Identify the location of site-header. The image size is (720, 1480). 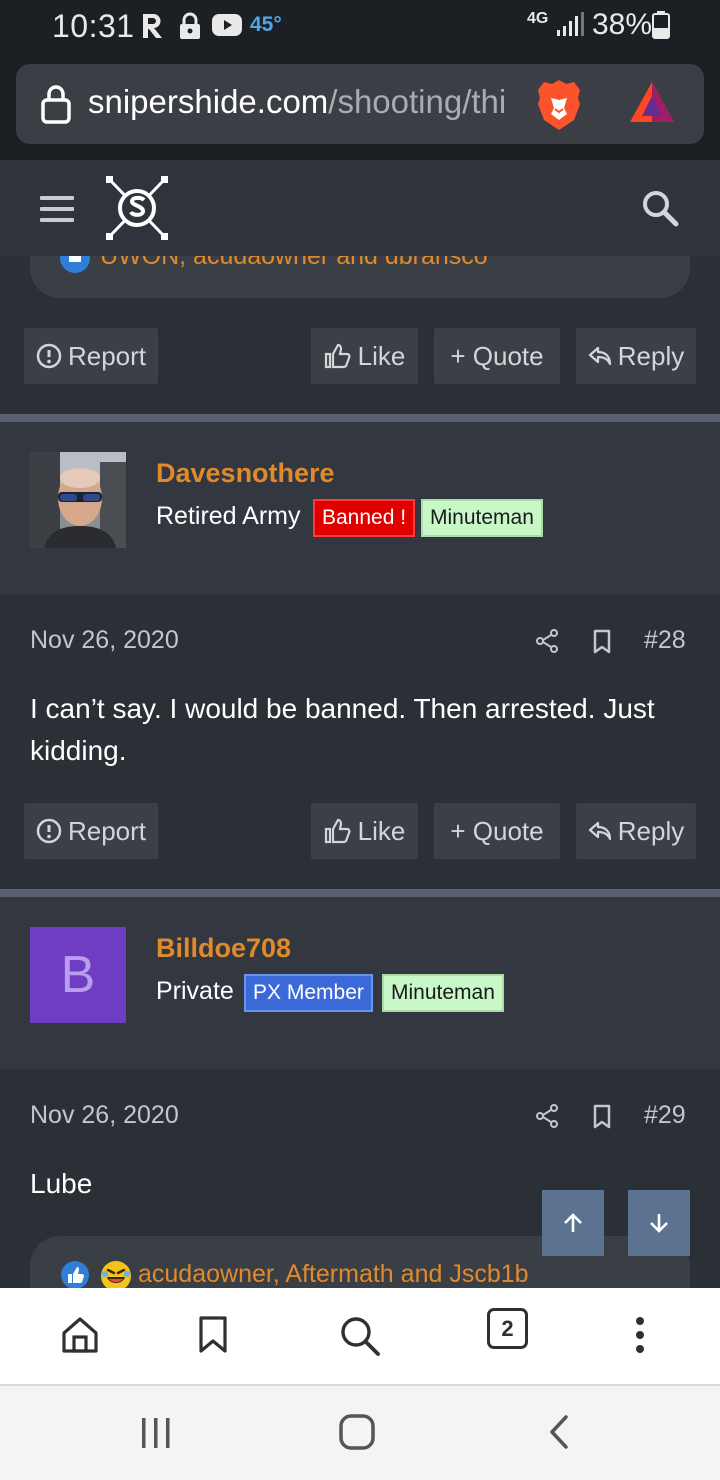
(360, 208).